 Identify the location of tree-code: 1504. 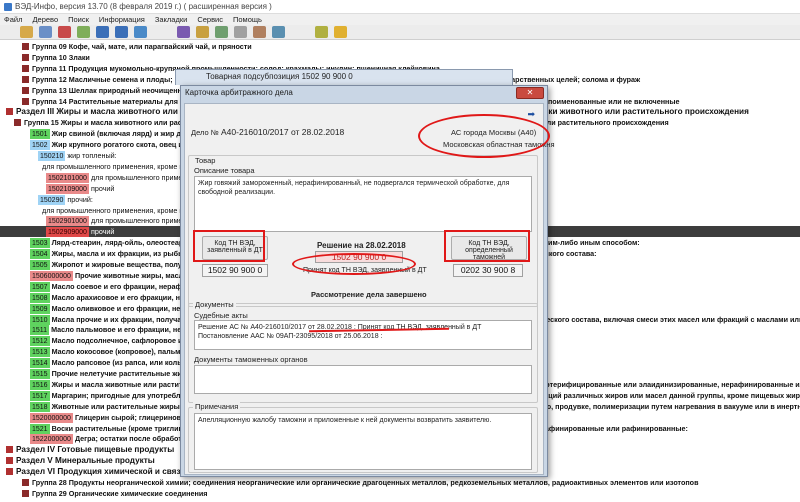
(40, 254).